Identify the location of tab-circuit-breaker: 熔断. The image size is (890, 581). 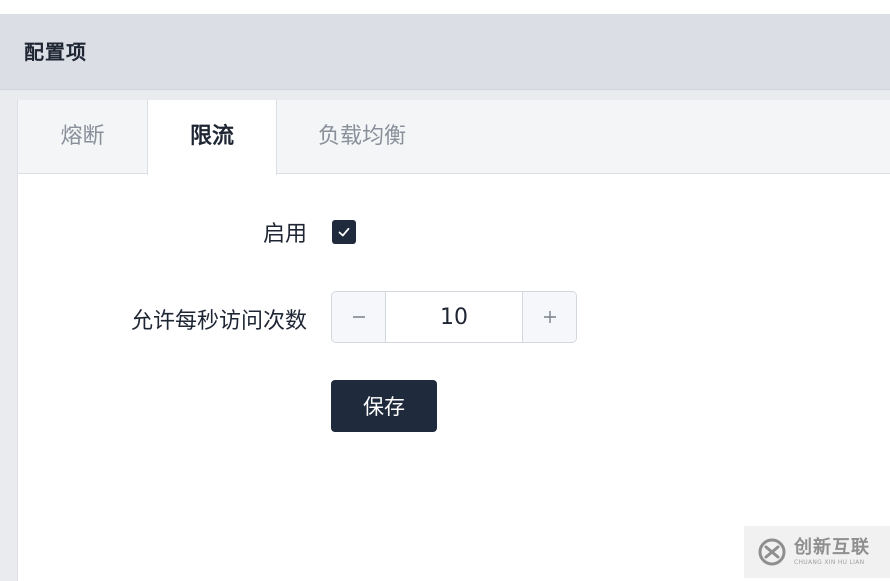
(82, 137).